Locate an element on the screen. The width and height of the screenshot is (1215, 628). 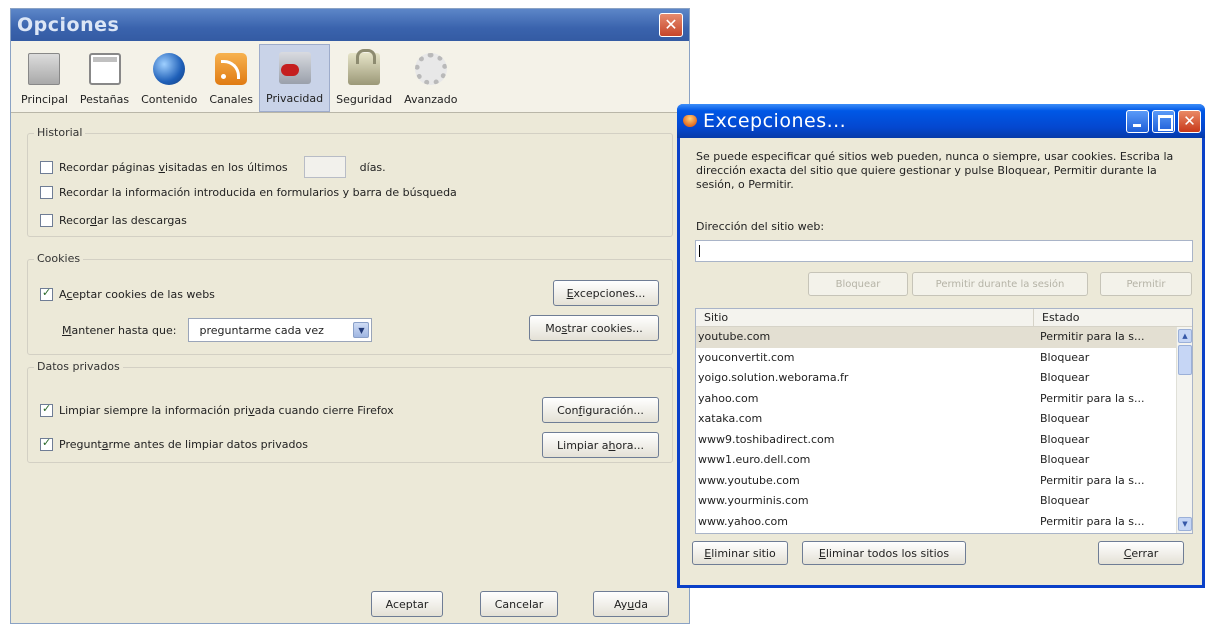
clear-on-close-checkbox is located at coordinates (46, 409).